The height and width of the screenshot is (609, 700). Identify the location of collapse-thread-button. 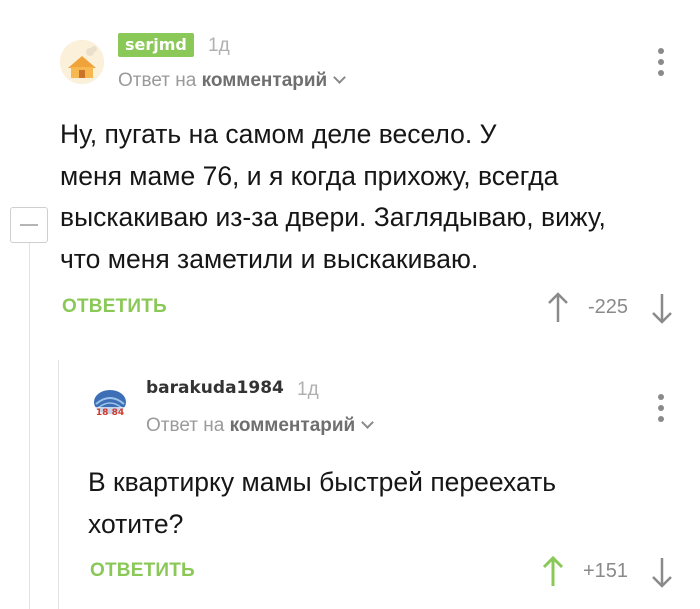
(29, 225).